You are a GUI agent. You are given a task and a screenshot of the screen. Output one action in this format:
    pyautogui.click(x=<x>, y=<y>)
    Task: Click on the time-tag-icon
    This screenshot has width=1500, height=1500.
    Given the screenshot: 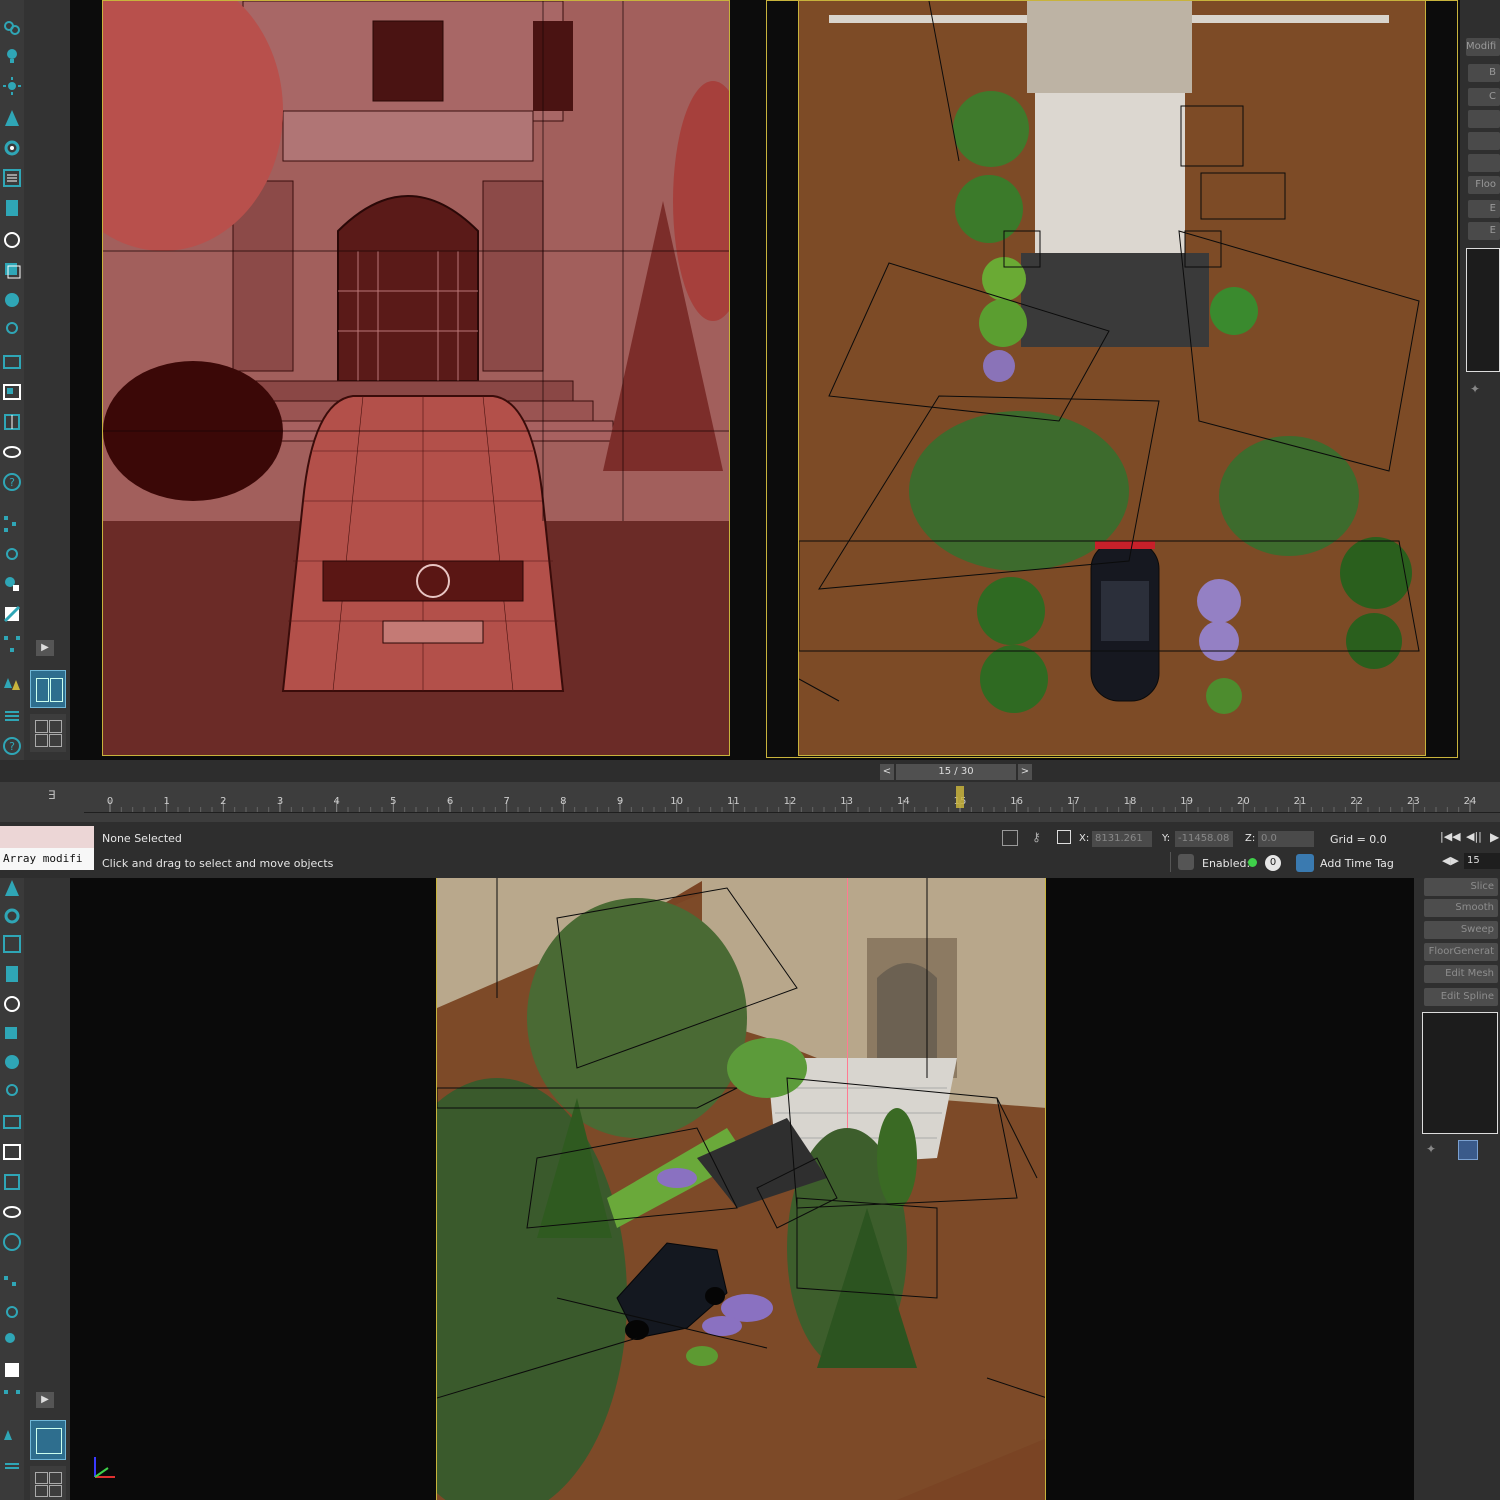 What is the action you would take?
    pyautogui.click(x=1305, y=863)
    